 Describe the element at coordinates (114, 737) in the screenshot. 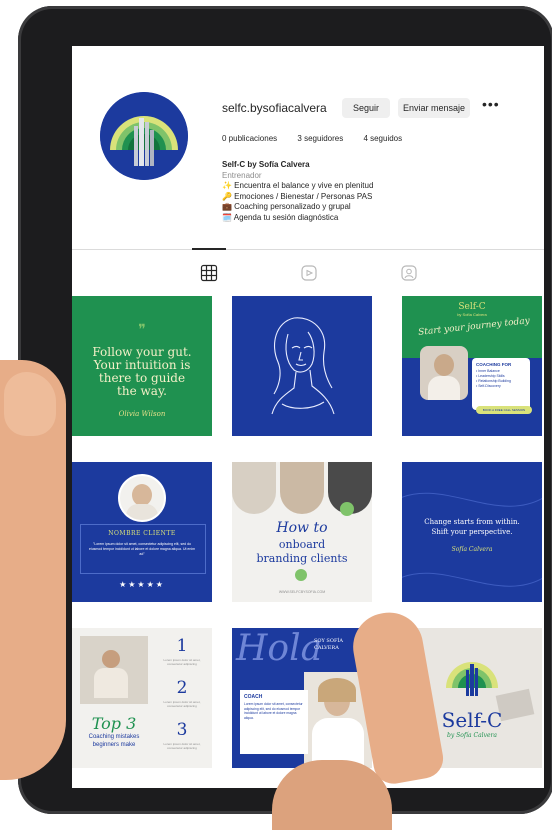

I see `post-subtitle: Coaching mistakes` at that location.